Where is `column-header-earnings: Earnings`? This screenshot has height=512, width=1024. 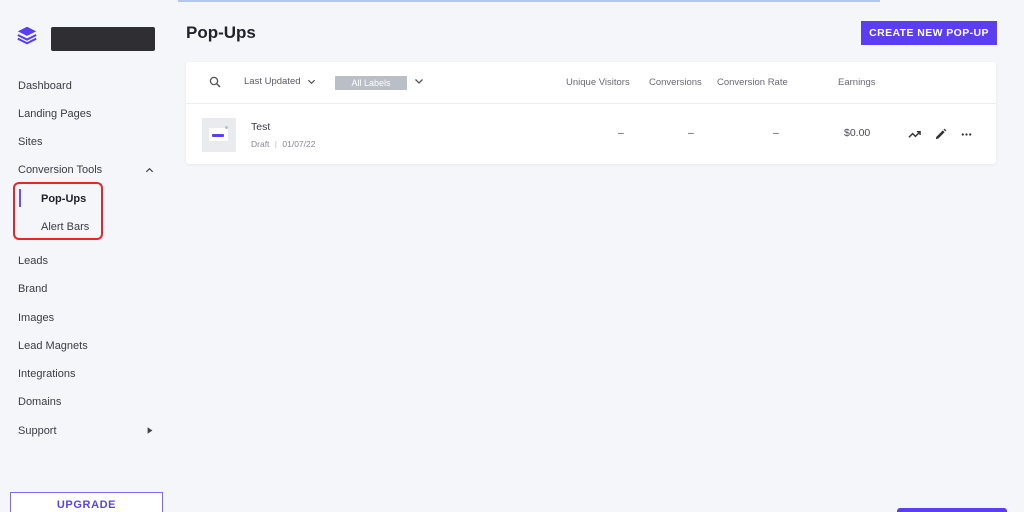
column-header-earnings: Earnings is located at coordinates (857, 82).